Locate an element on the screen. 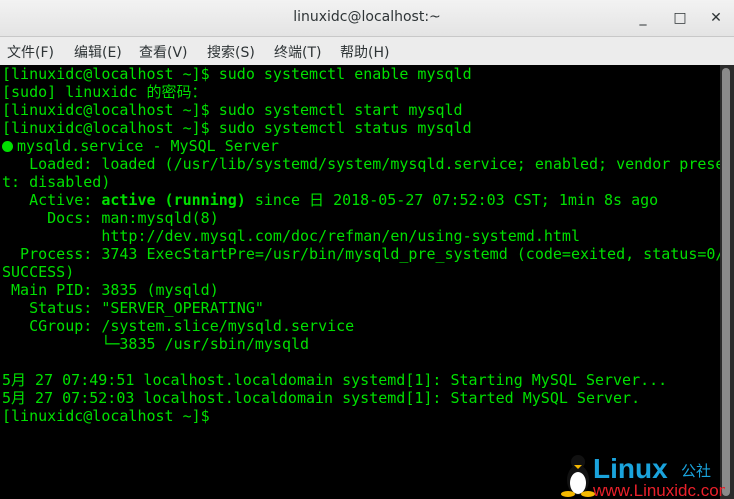 This screenshot has width=734, height=499. terminal-line: [linuxidc@localhost ~]$ is located at coordinates (106, 416).